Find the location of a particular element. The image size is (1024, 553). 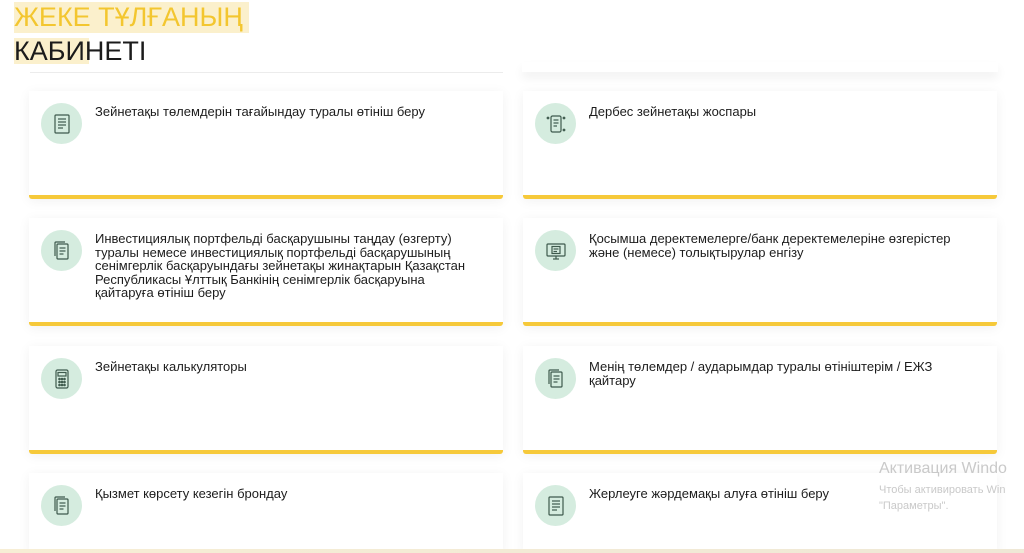

page-title-line2: КАБИНЕТІ is located at coordinates (131, 51).